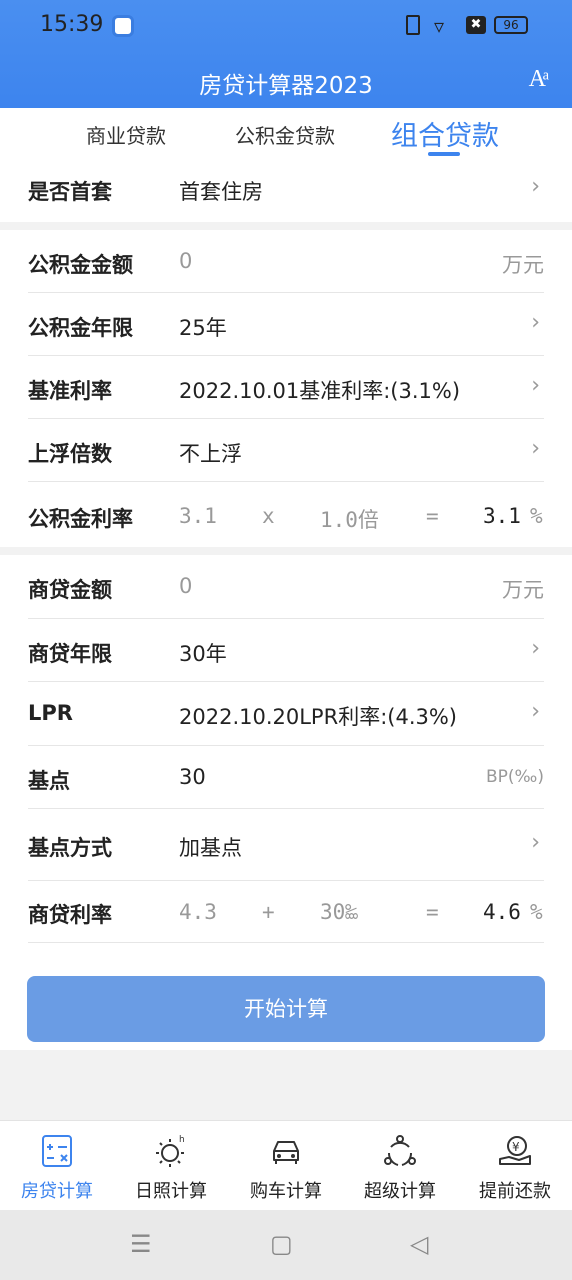 Image resolution: width=572 pixels, height=1280 pixels. Describe the element at coordinates (286, 1009) in the screenshot. I see `start-calculation-button: 开始计算` at that location.